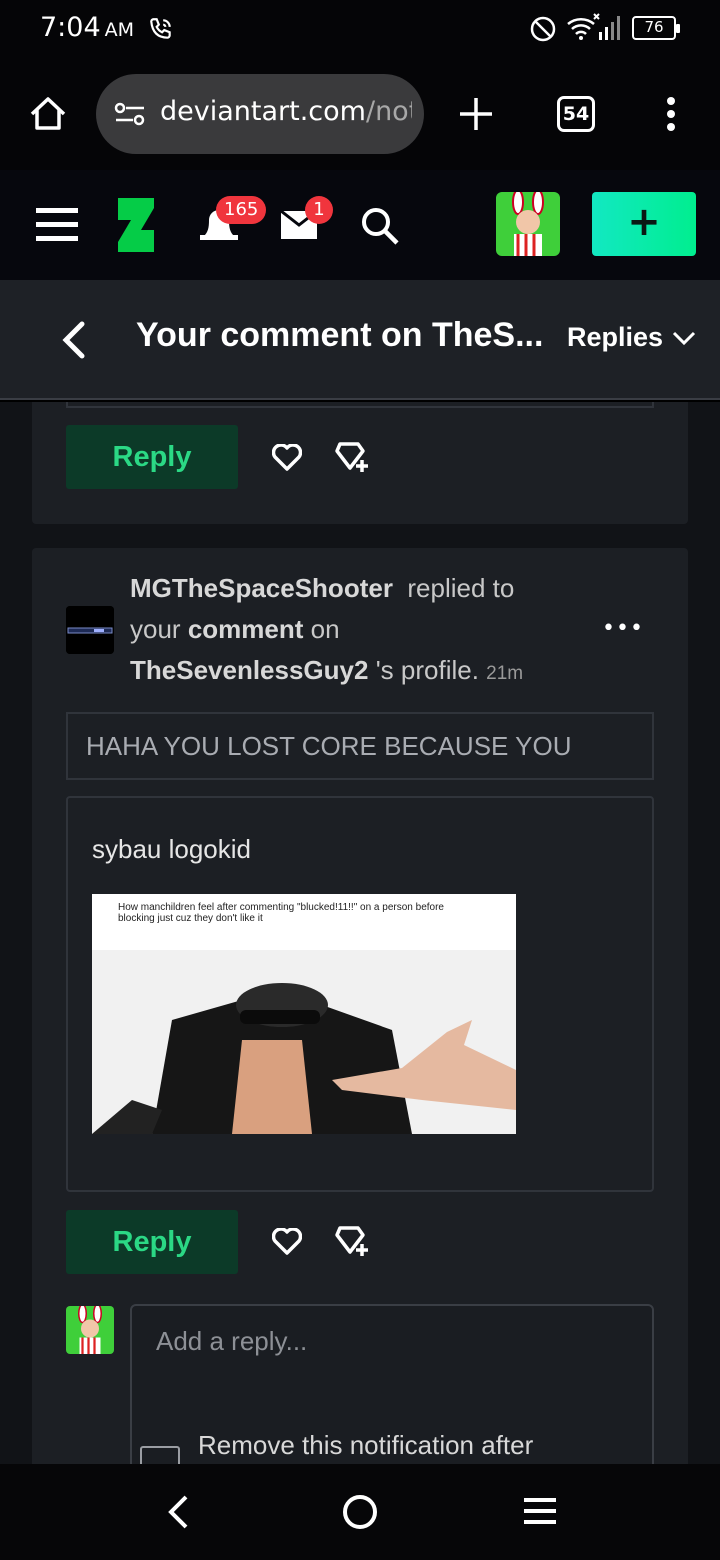  What do you see at coordinates (656, 28) in the screenshot?
I see `battery-indicator: 76` at bounding box center [656, 28].